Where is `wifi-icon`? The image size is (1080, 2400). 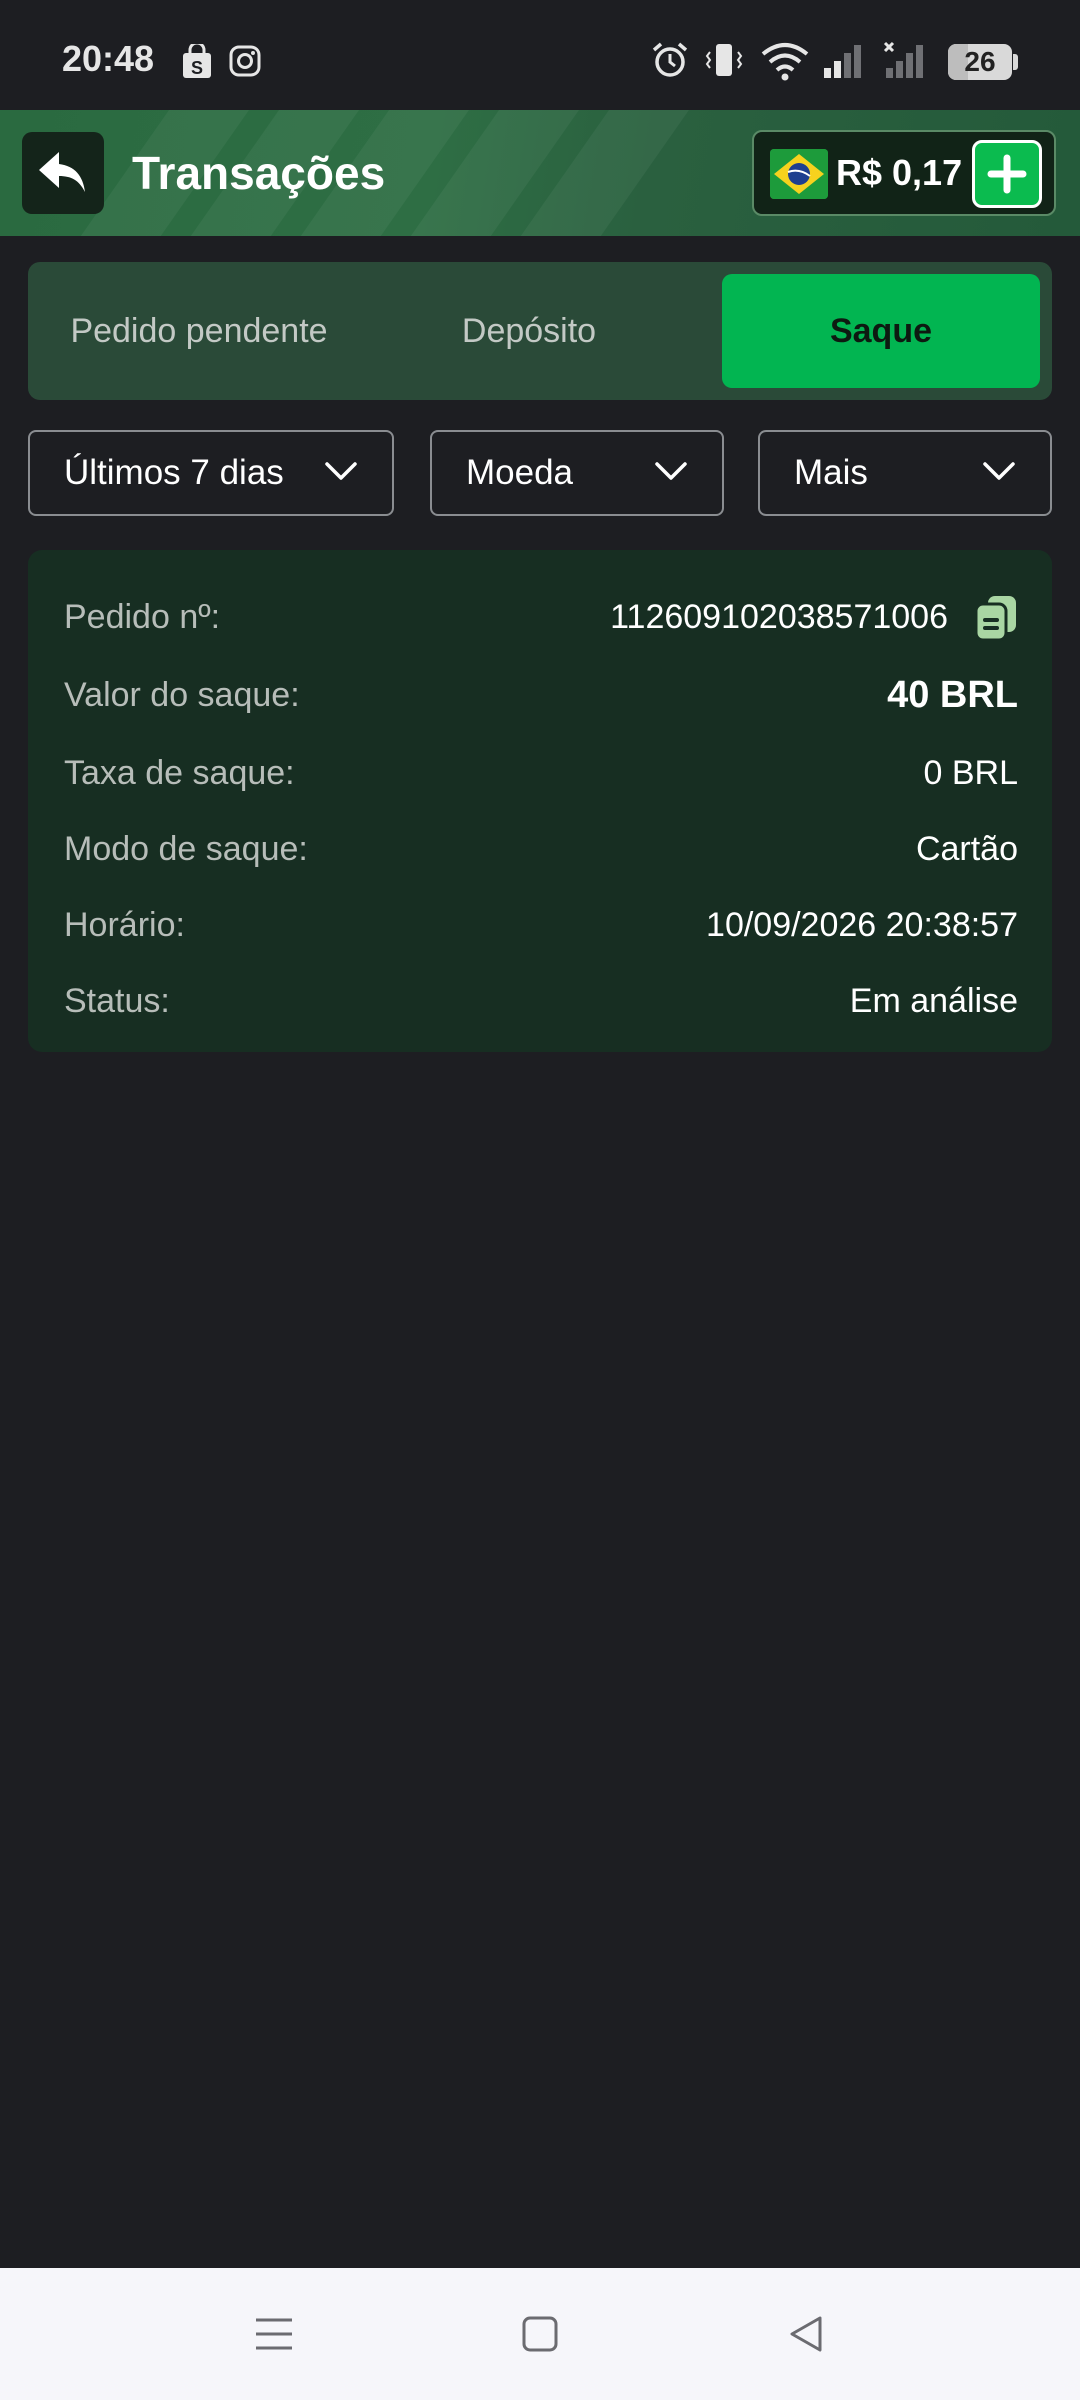
wifi-icon is located at coordinates (785, 62).